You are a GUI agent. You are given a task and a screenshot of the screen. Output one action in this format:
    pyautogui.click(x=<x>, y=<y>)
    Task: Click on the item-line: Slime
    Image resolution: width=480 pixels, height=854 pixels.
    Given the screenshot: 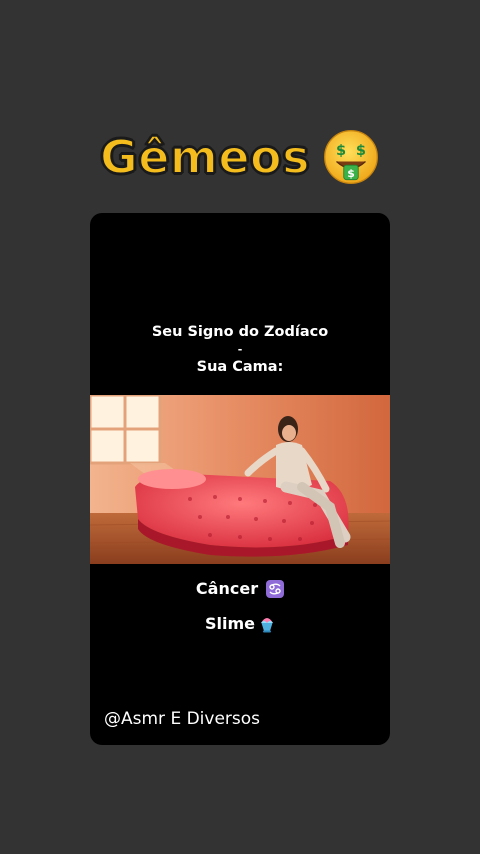 What is the action you would take?
    pyautogui.click(x=240, y=623)
    